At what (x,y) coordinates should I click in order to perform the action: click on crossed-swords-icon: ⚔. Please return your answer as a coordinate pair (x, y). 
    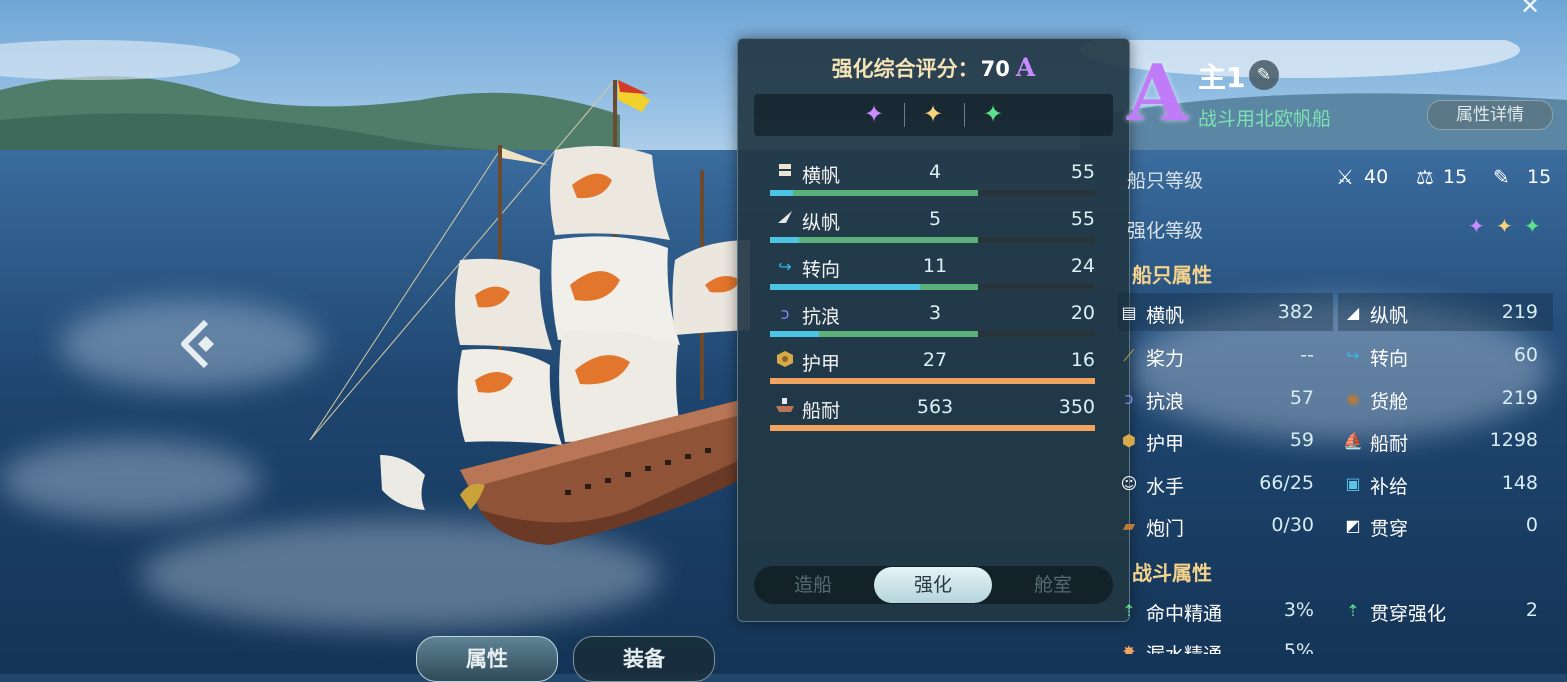
    Looking at the image, I should click on (1345, 177).